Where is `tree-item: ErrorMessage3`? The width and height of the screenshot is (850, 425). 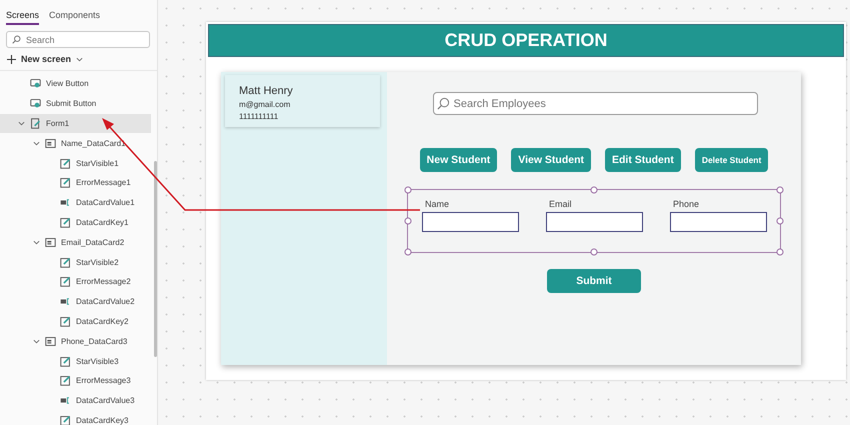
tree-item: ErrorMessage3 is located at coordinates (75, 380).